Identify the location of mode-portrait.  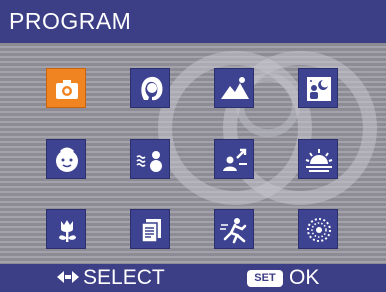
(150, 88).